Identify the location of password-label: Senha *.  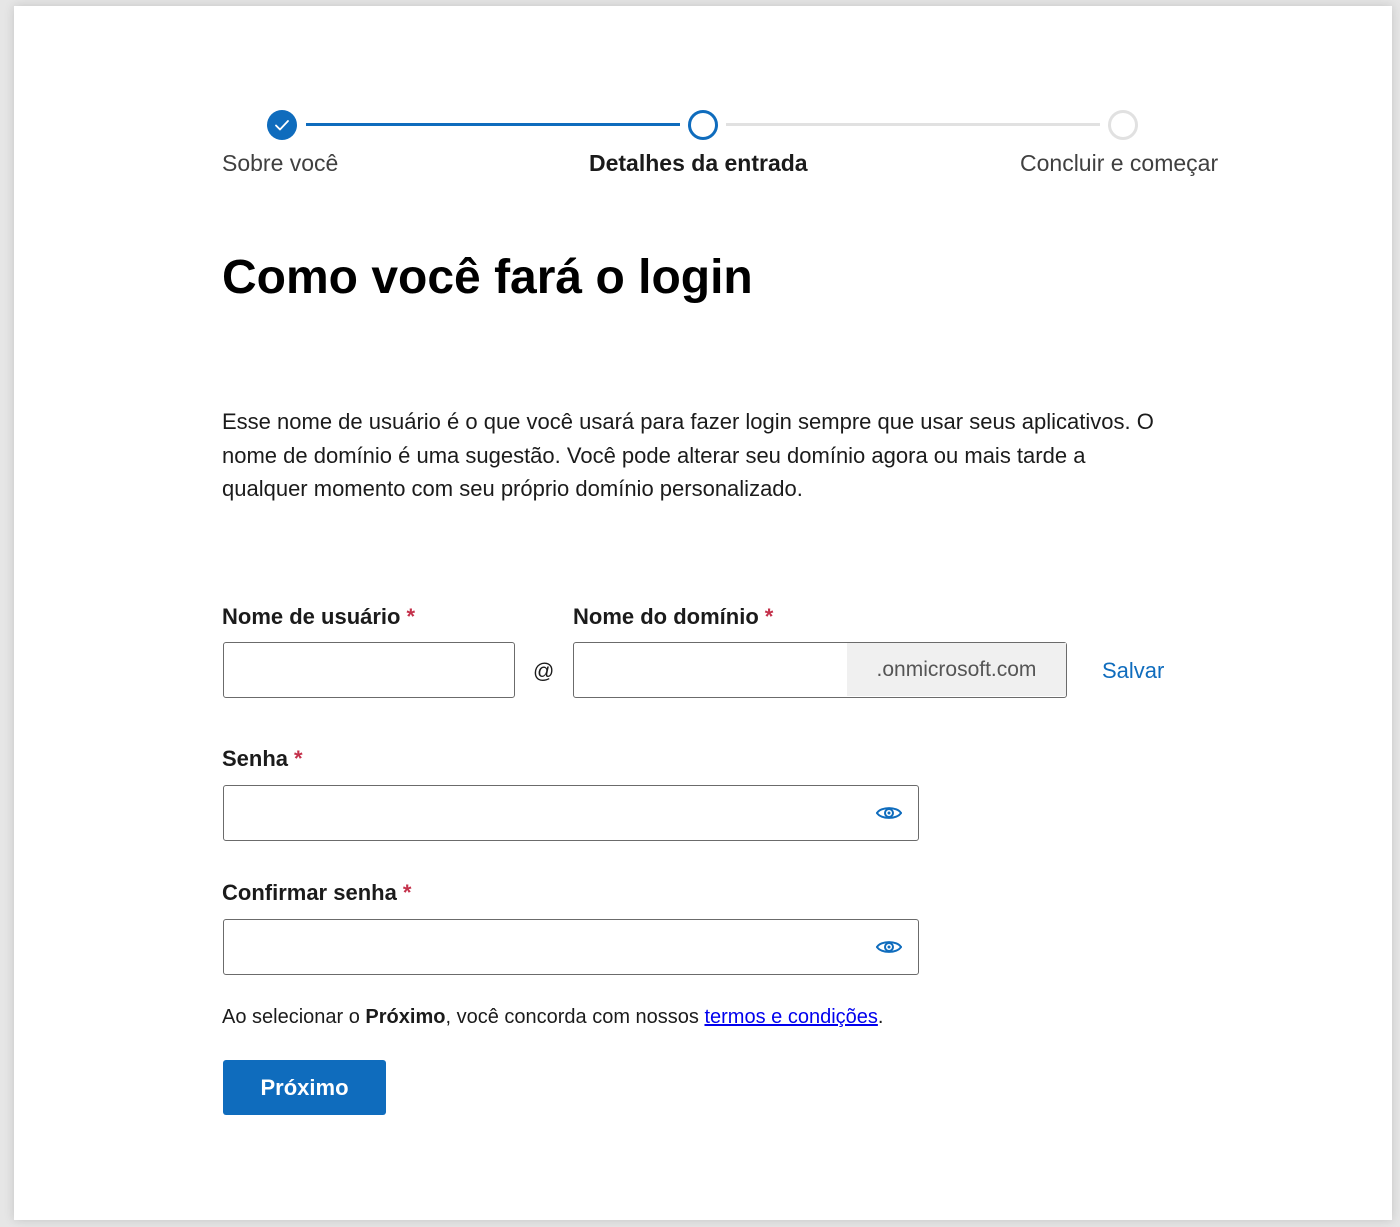
(262, 759).